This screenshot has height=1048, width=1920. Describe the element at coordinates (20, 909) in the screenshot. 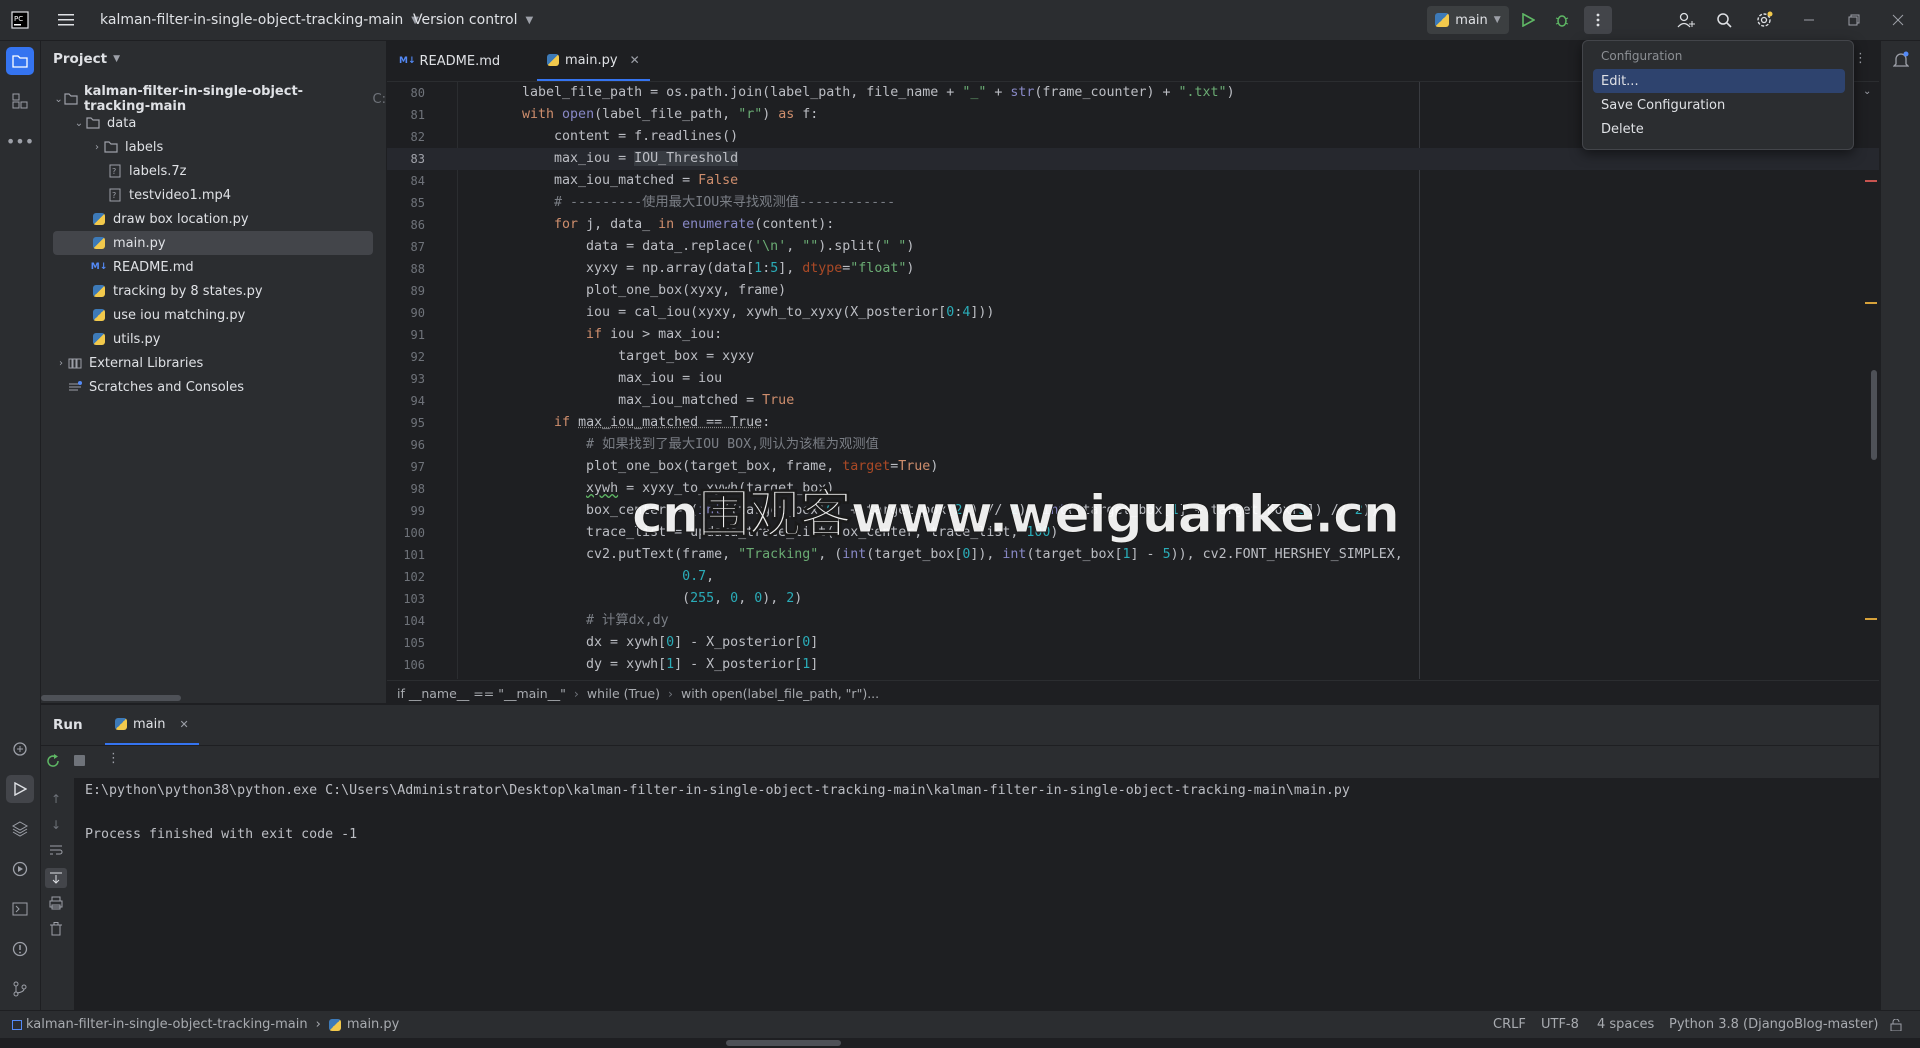

I see `terminal-icon` at that location.